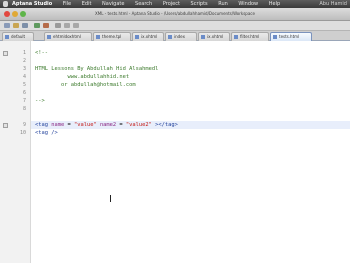  I want to click on search-icon, so click(58, 25).